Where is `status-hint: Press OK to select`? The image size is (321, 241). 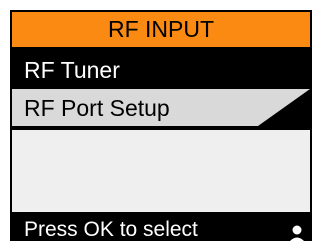
status-hint: Press OK to select is located at coordinates (111, 229).